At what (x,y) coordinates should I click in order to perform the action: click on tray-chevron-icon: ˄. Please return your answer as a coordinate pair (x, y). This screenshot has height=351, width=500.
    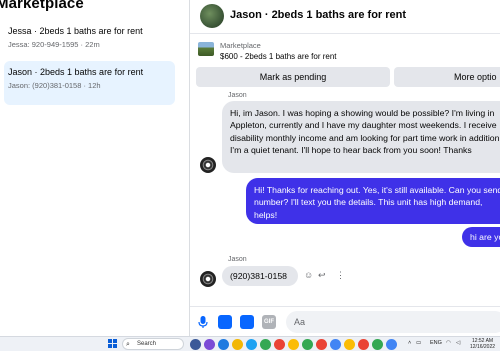
    Looking at the image, I should click on (409, 343).